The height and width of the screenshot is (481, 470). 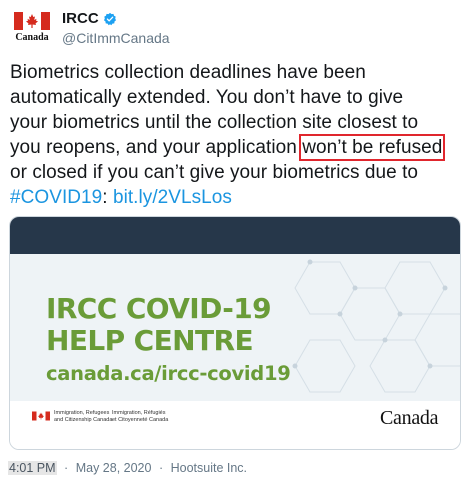 What do you see at coordinates (140, 419) in the screenshot?
I see `department-line: et Citoyenneté Canada` at bounding box center [140, 419].